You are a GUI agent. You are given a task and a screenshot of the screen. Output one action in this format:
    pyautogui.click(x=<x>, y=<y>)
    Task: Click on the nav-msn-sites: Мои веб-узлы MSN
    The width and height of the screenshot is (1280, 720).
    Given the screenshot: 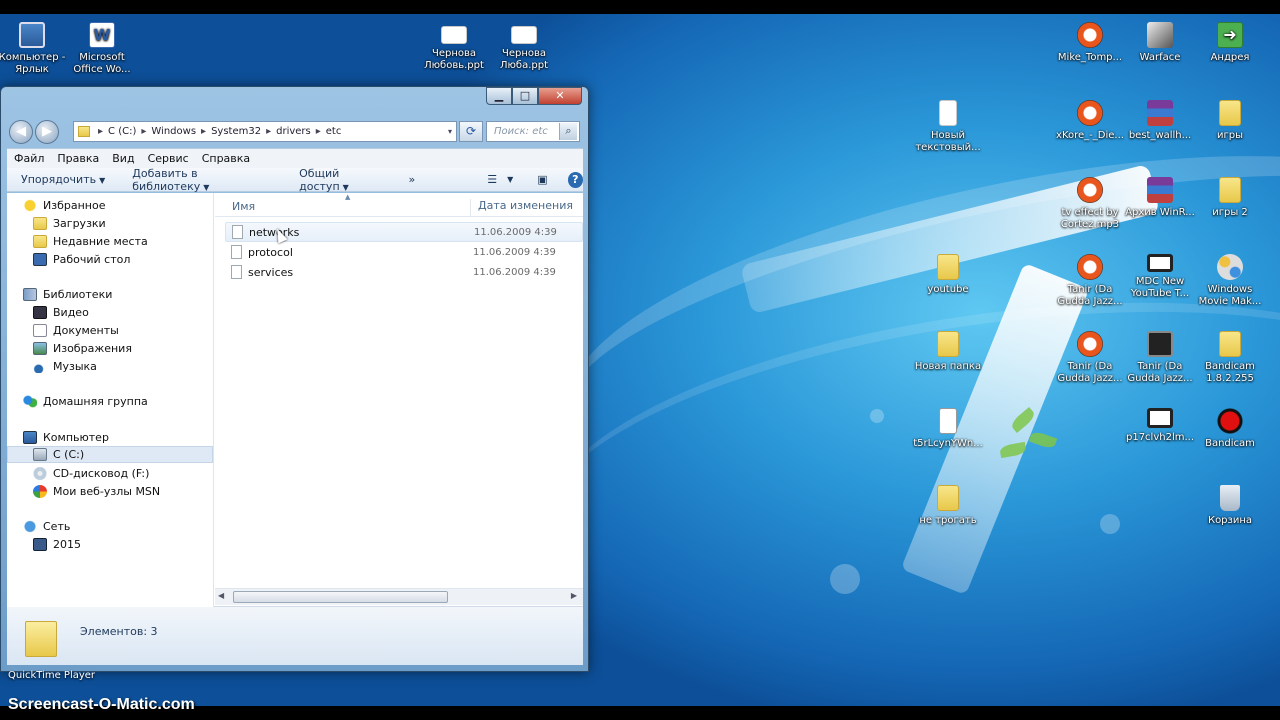 What is the action you would take?
    pyautogui.click(x=96, y=491)
    